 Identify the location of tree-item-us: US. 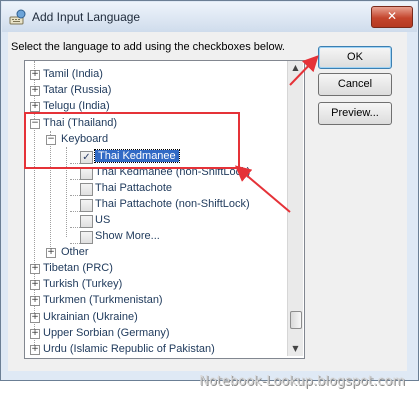
(102, 220).